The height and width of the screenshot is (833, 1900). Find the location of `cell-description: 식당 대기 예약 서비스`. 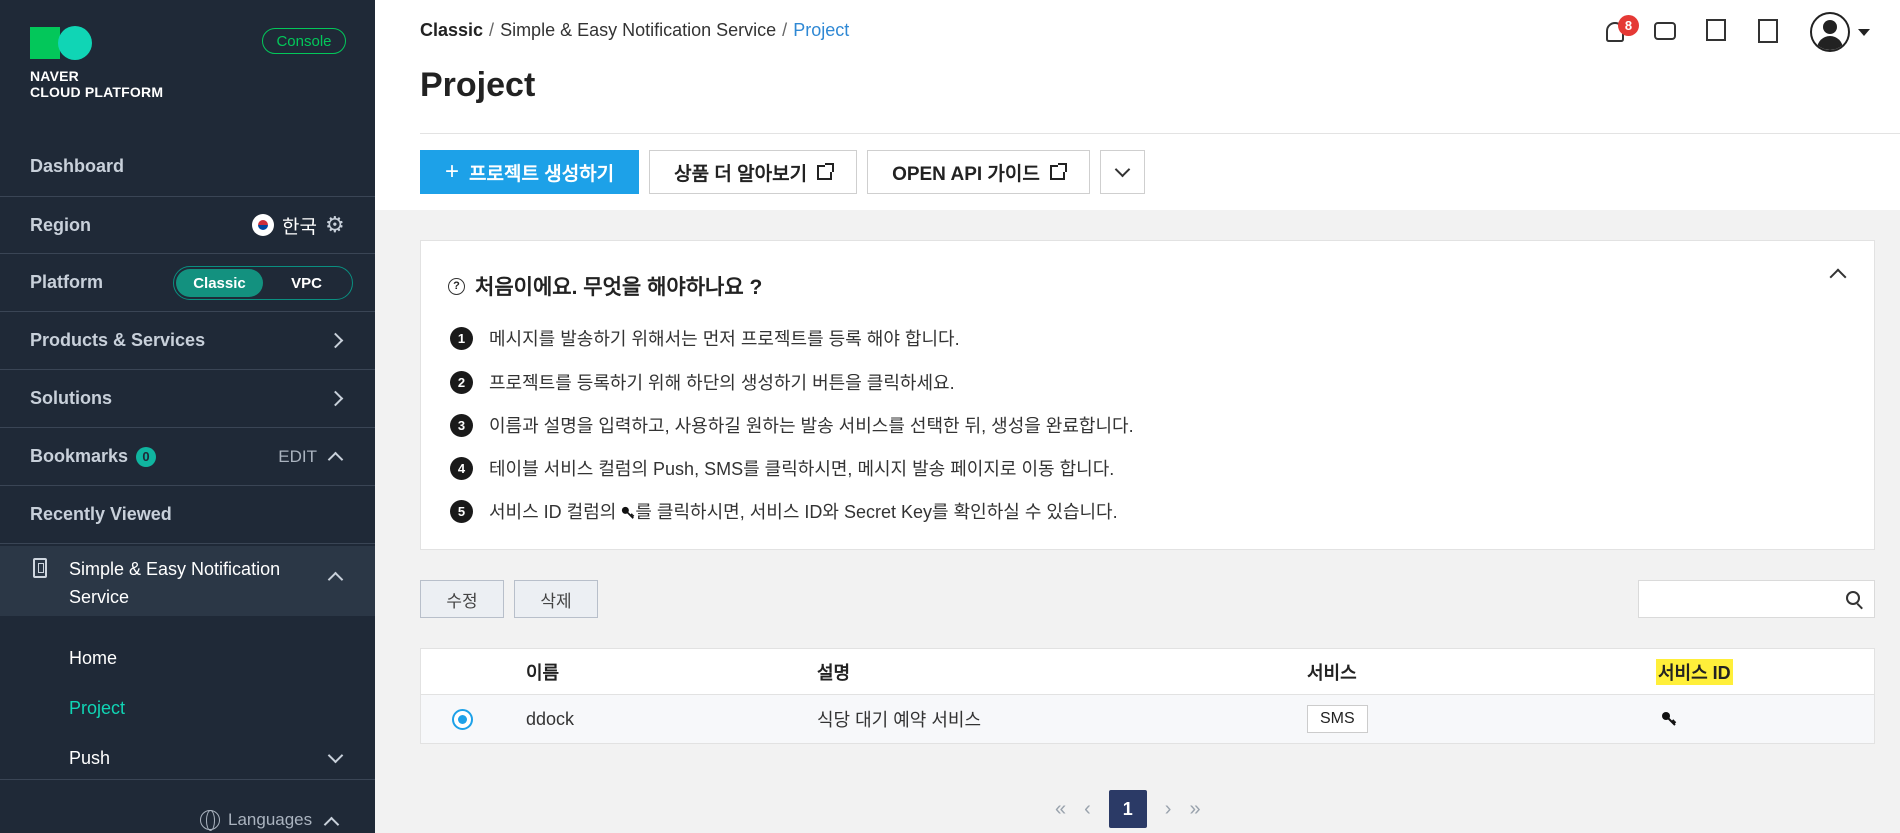

cell-description: 식당 대기 예약 서비스 is located at coordinates (899, 720).